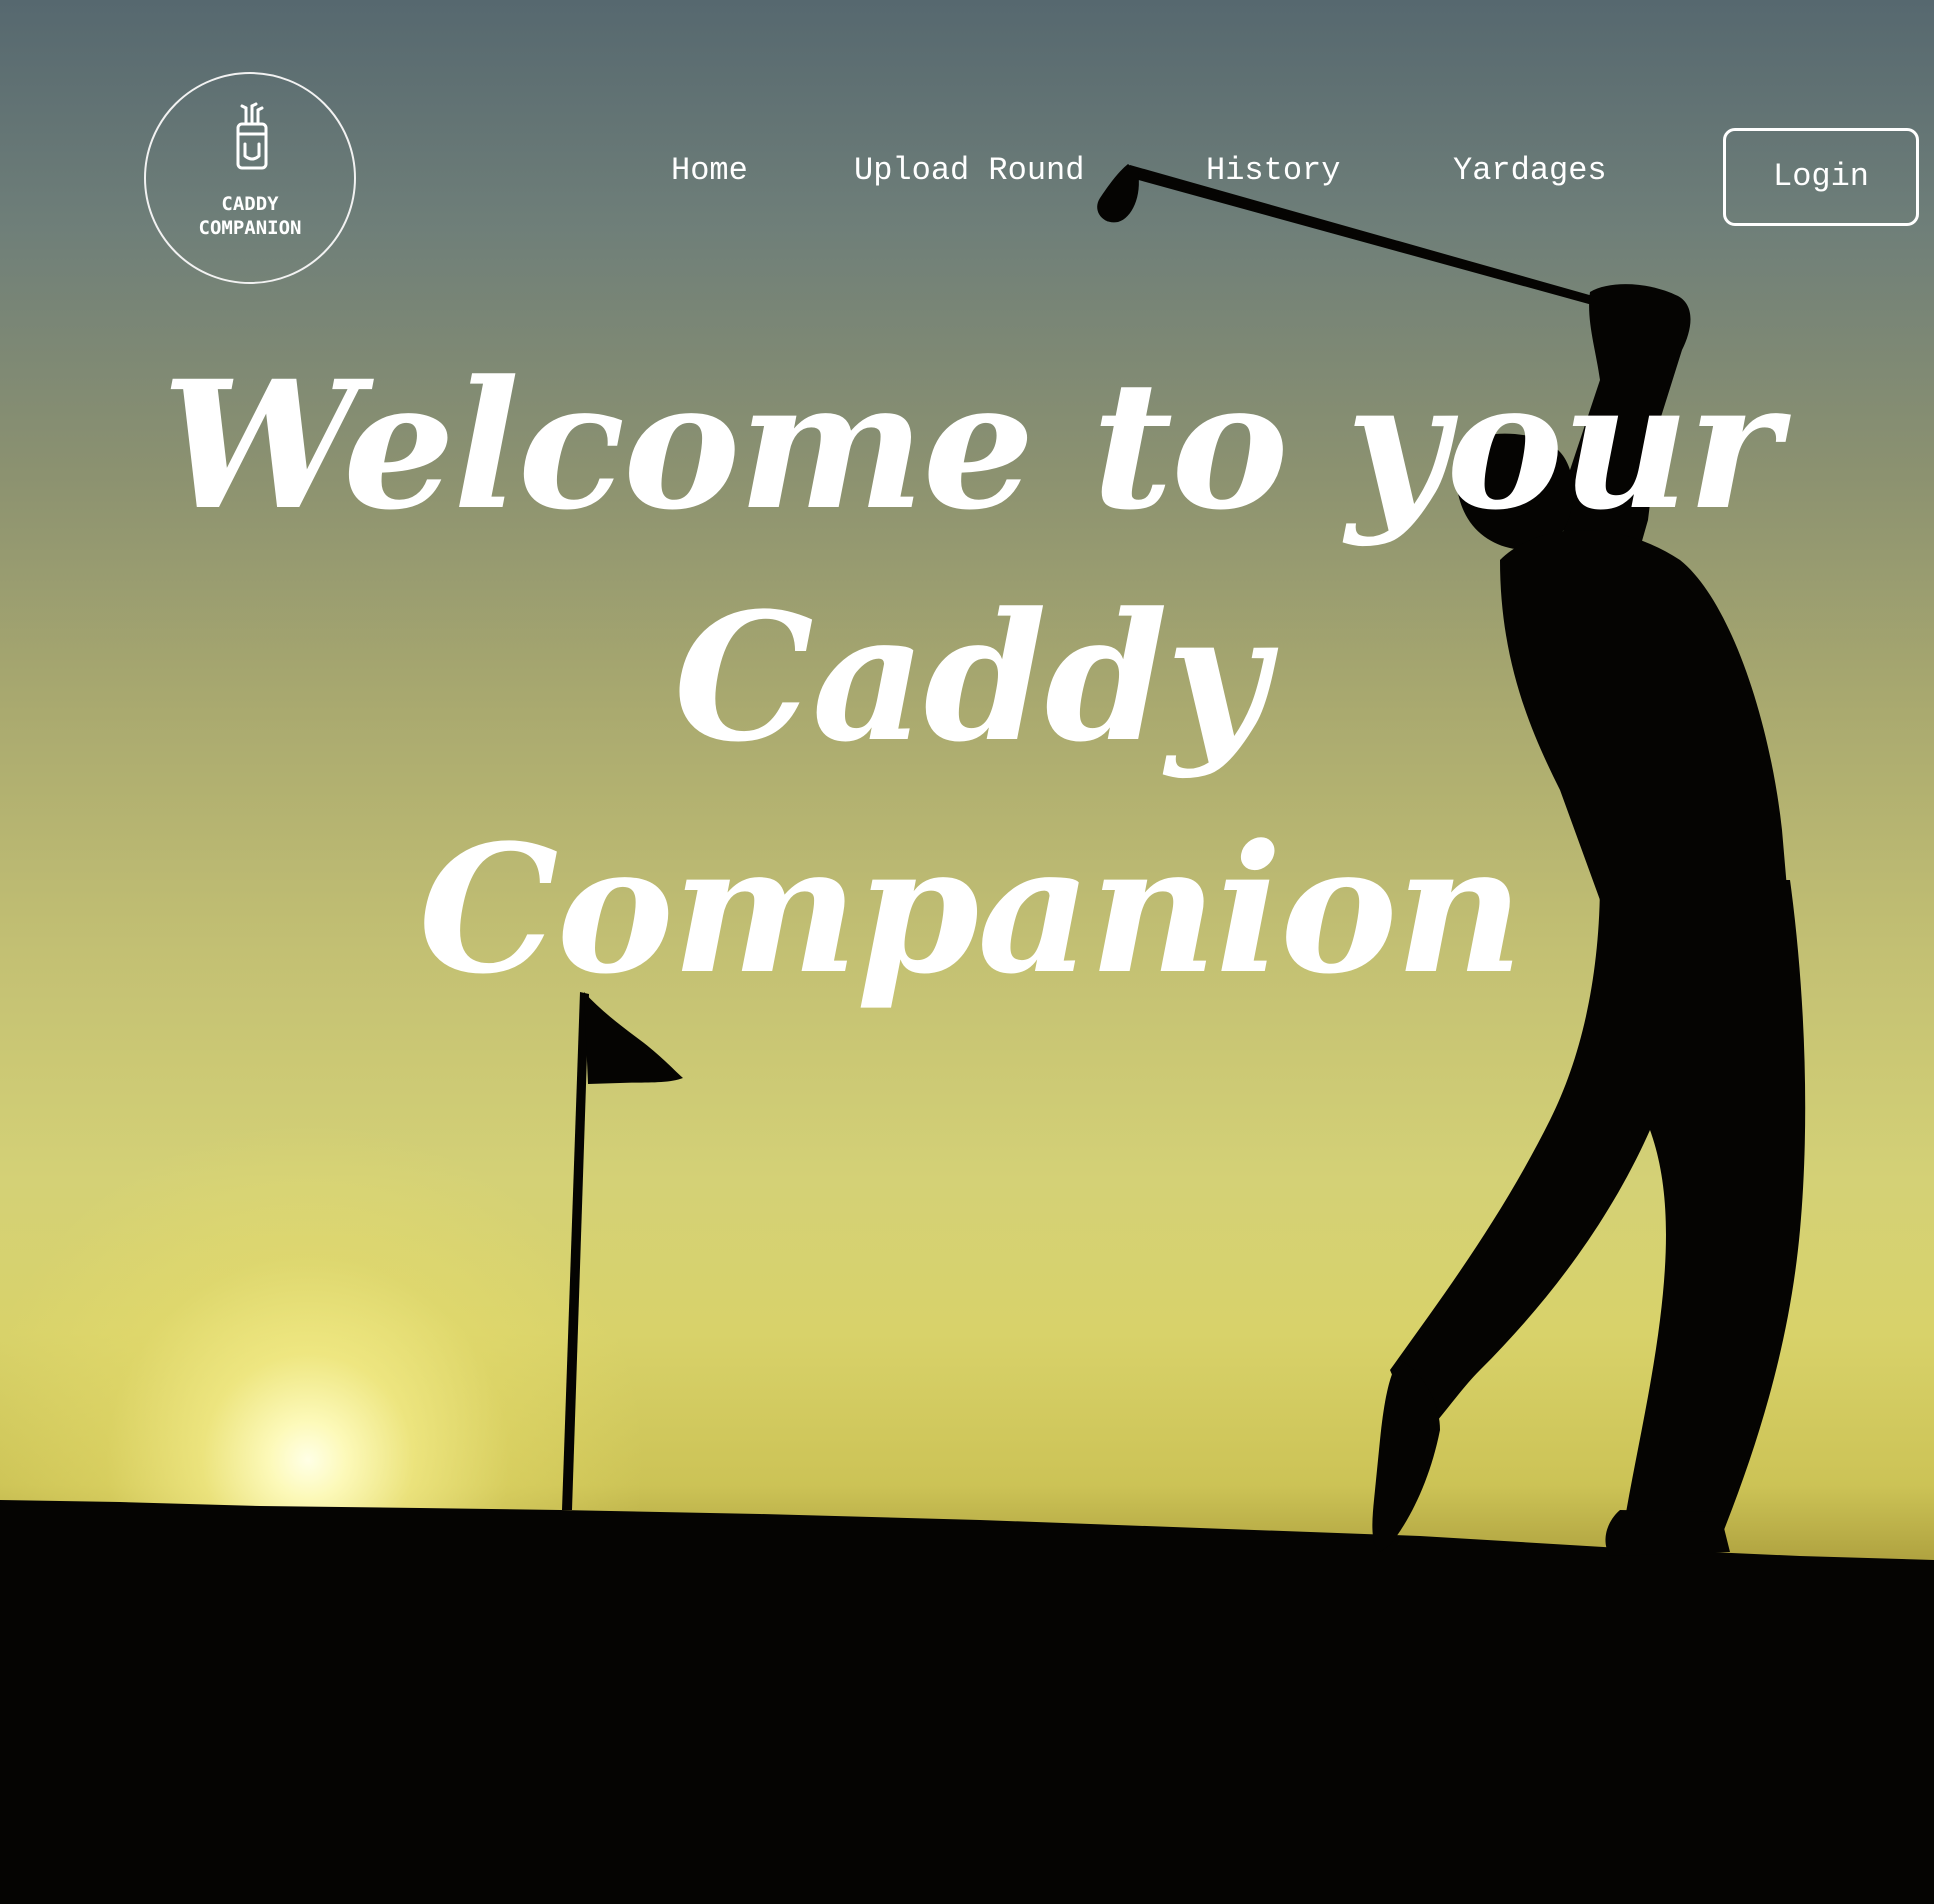  Describe the element at coordinates (1821, 177) in the screenshot. I see `login-button: Login` at that location.